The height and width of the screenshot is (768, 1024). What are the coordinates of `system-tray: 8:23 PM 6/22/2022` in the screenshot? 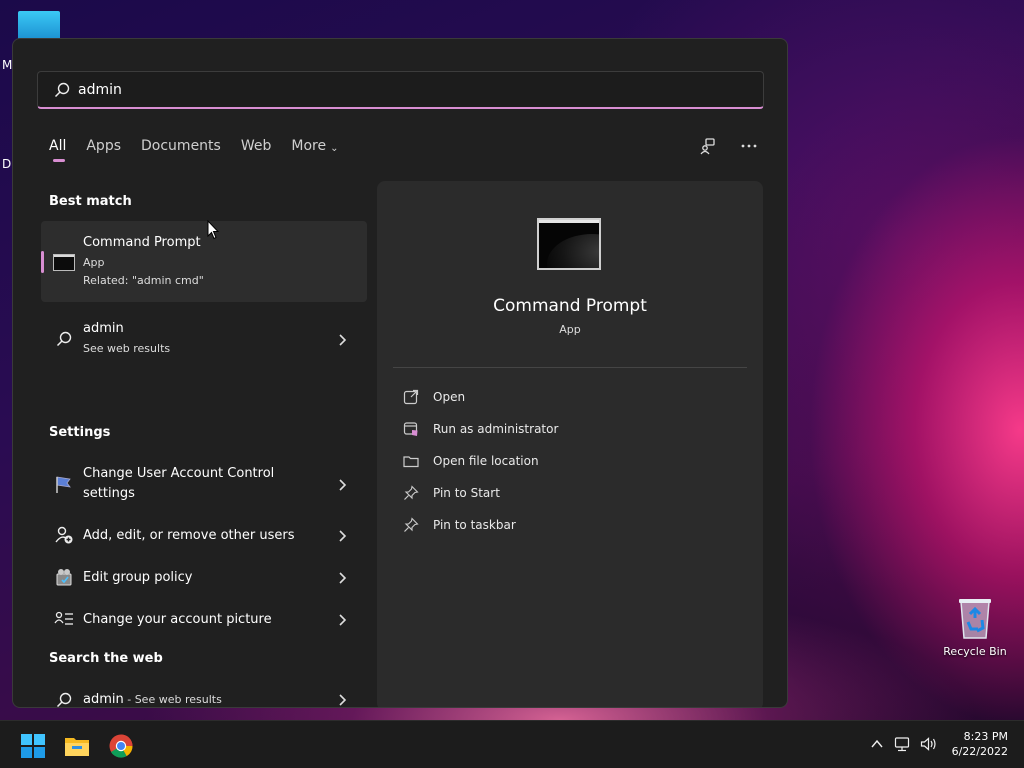 It's located at (934, 744).